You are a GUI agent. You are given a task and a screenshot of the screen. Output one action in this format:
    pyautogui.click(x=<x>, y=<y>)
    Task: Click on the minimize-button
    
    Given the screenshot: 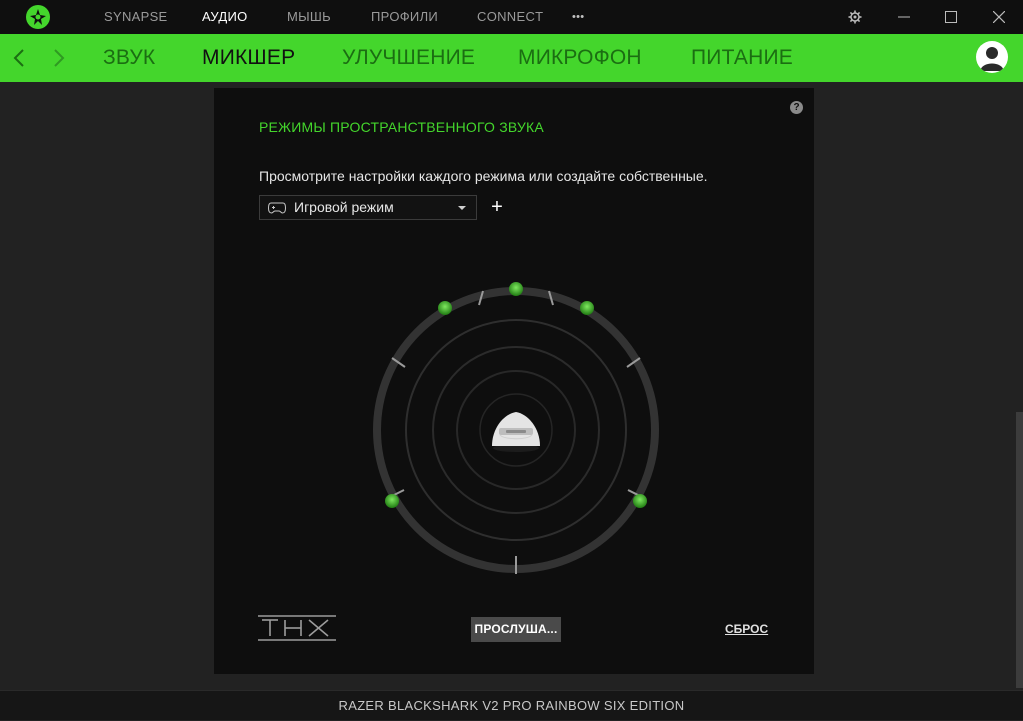 What is the action you would take?
    pyautogui.click(x=904, y=17)
    